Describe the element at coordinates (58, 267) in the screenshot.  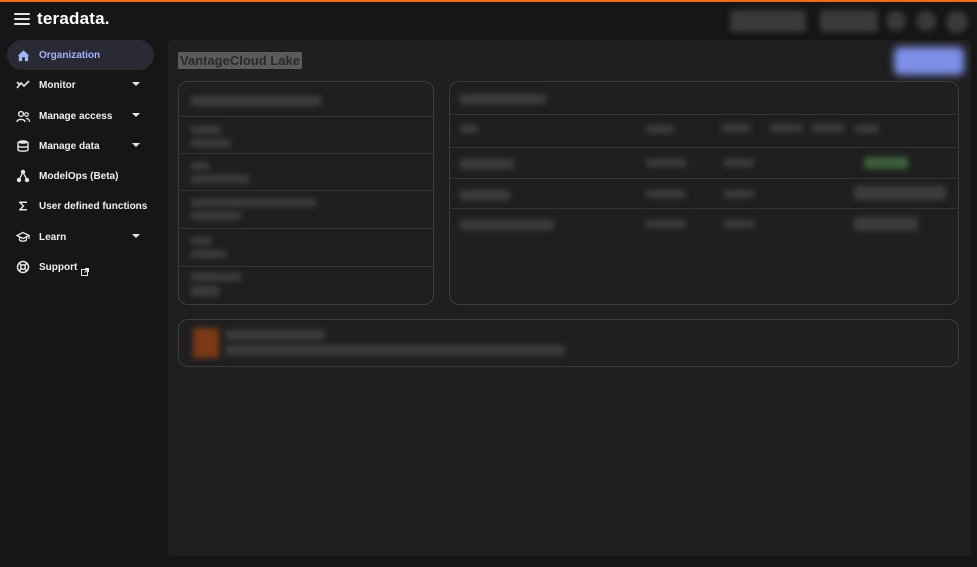
I see `sidebar-item-label: Support` at that location.